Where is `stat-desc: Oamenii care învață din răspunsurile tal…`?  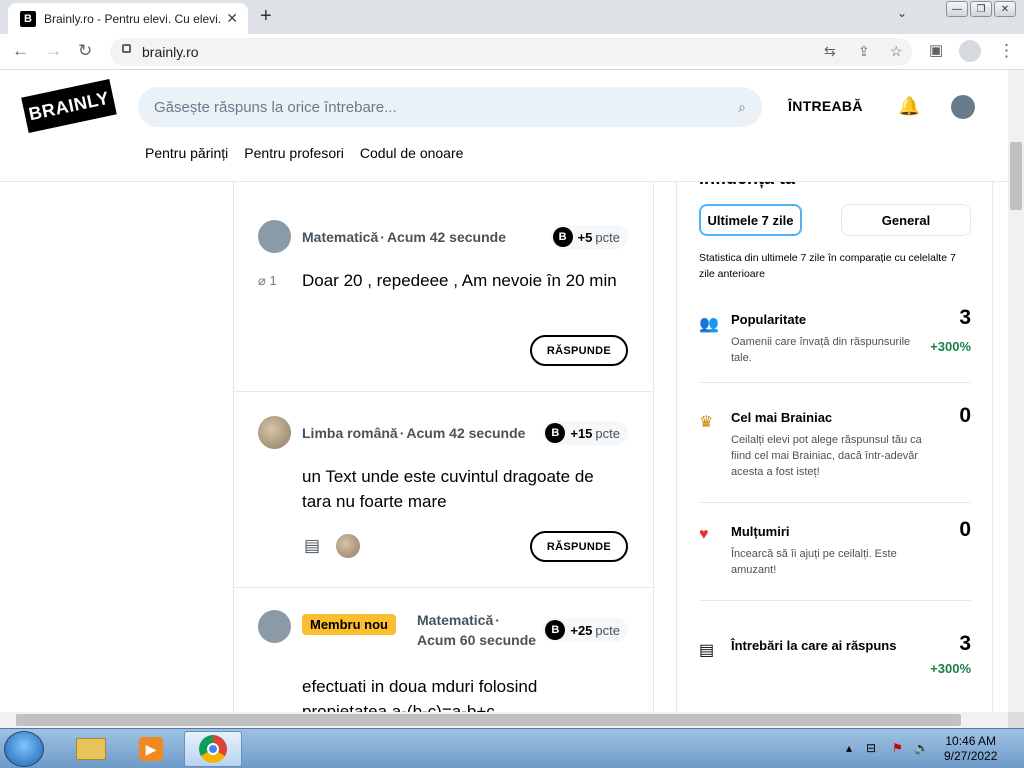 stat-desc: Oamenii care învață din răspunsurile tal… is located at coordinates (821, 350).